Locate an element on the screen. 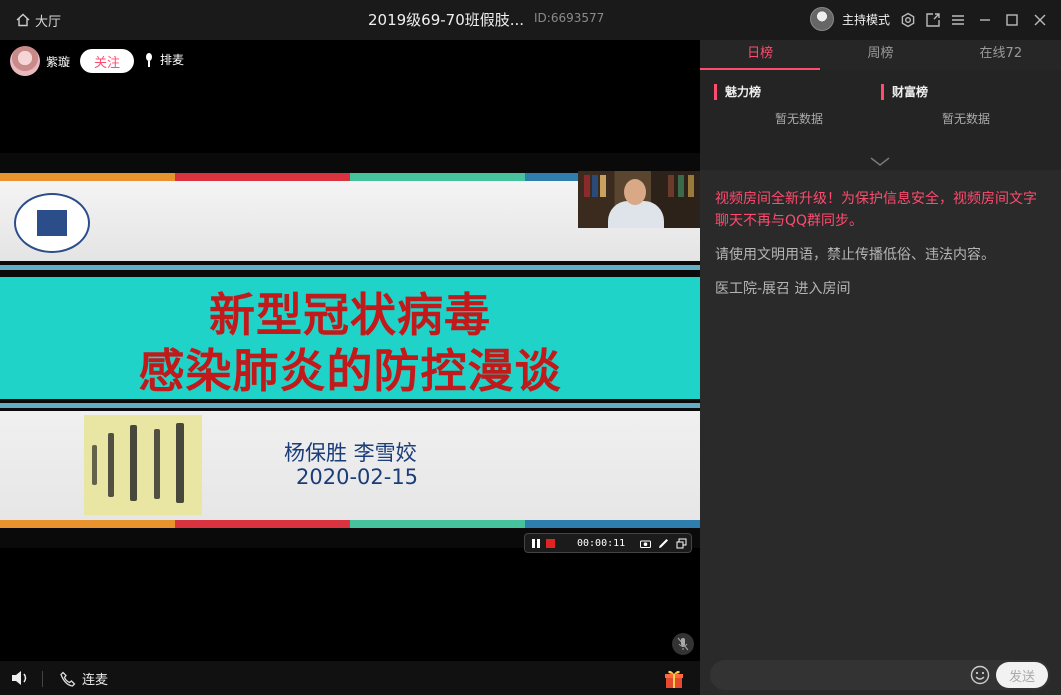  emoji-button is located at coordinates (980, 677).